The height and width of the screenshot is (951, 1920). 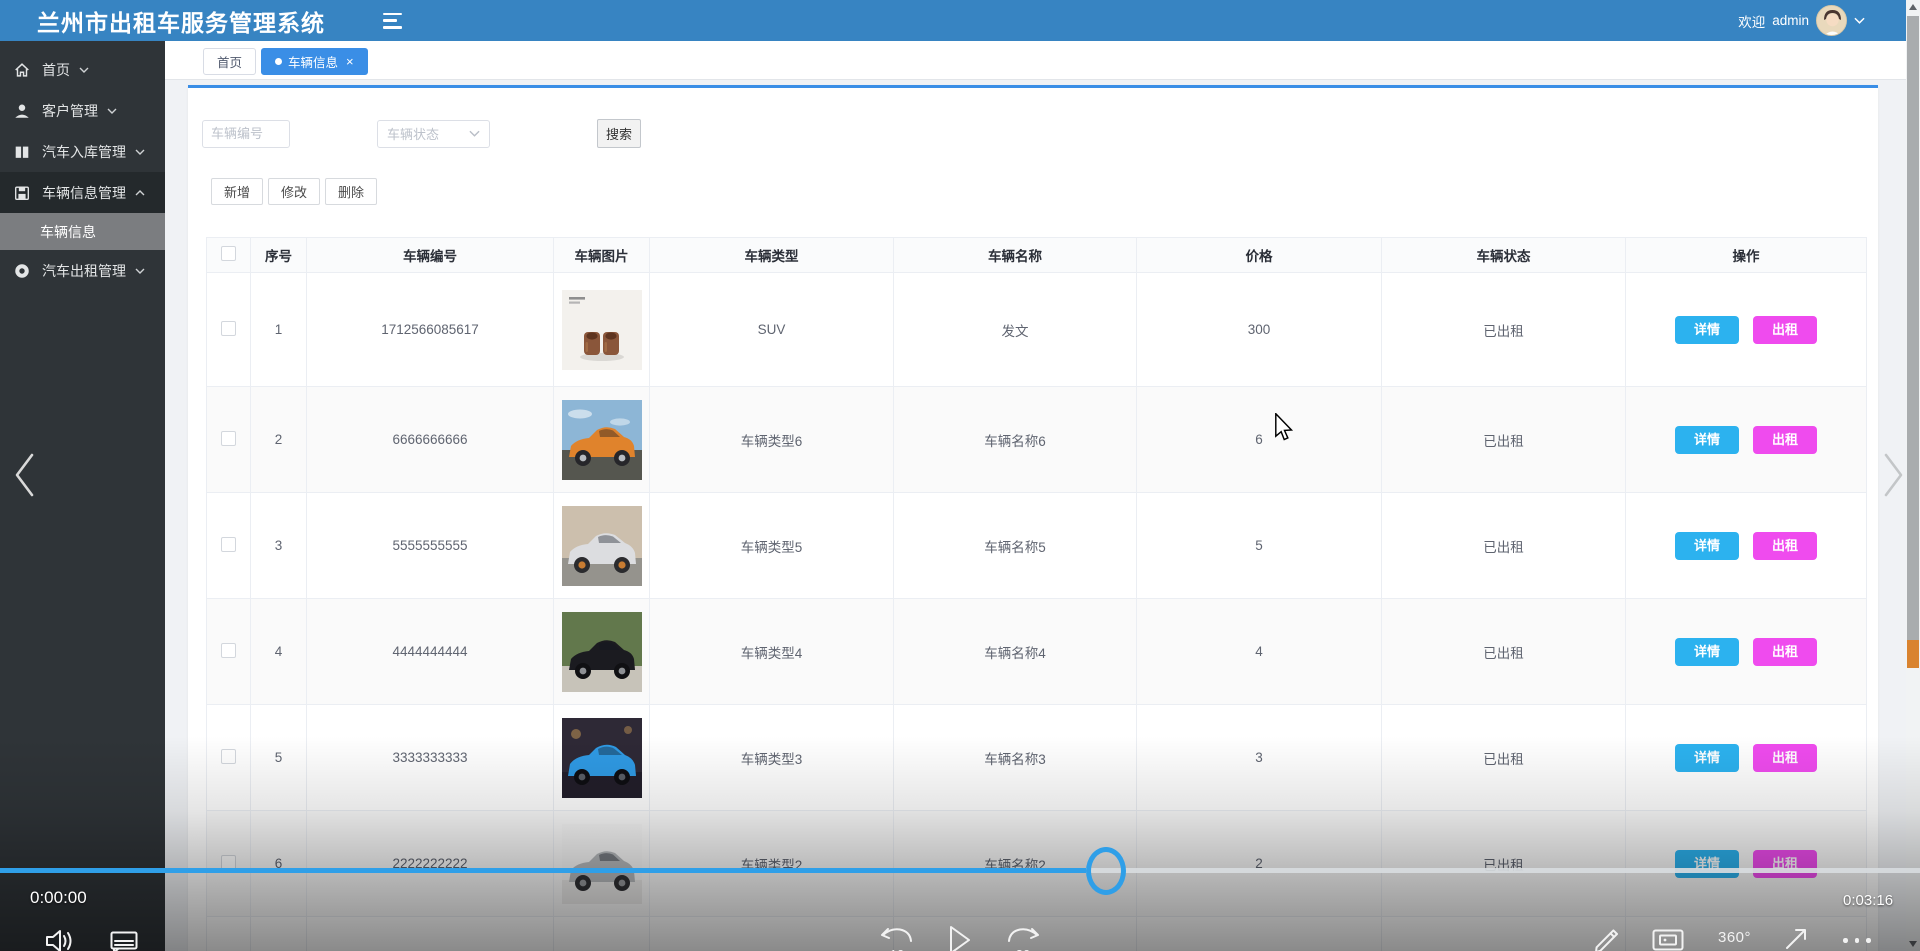 I want to click on more-options-icon, so click(x=1857, y=940).